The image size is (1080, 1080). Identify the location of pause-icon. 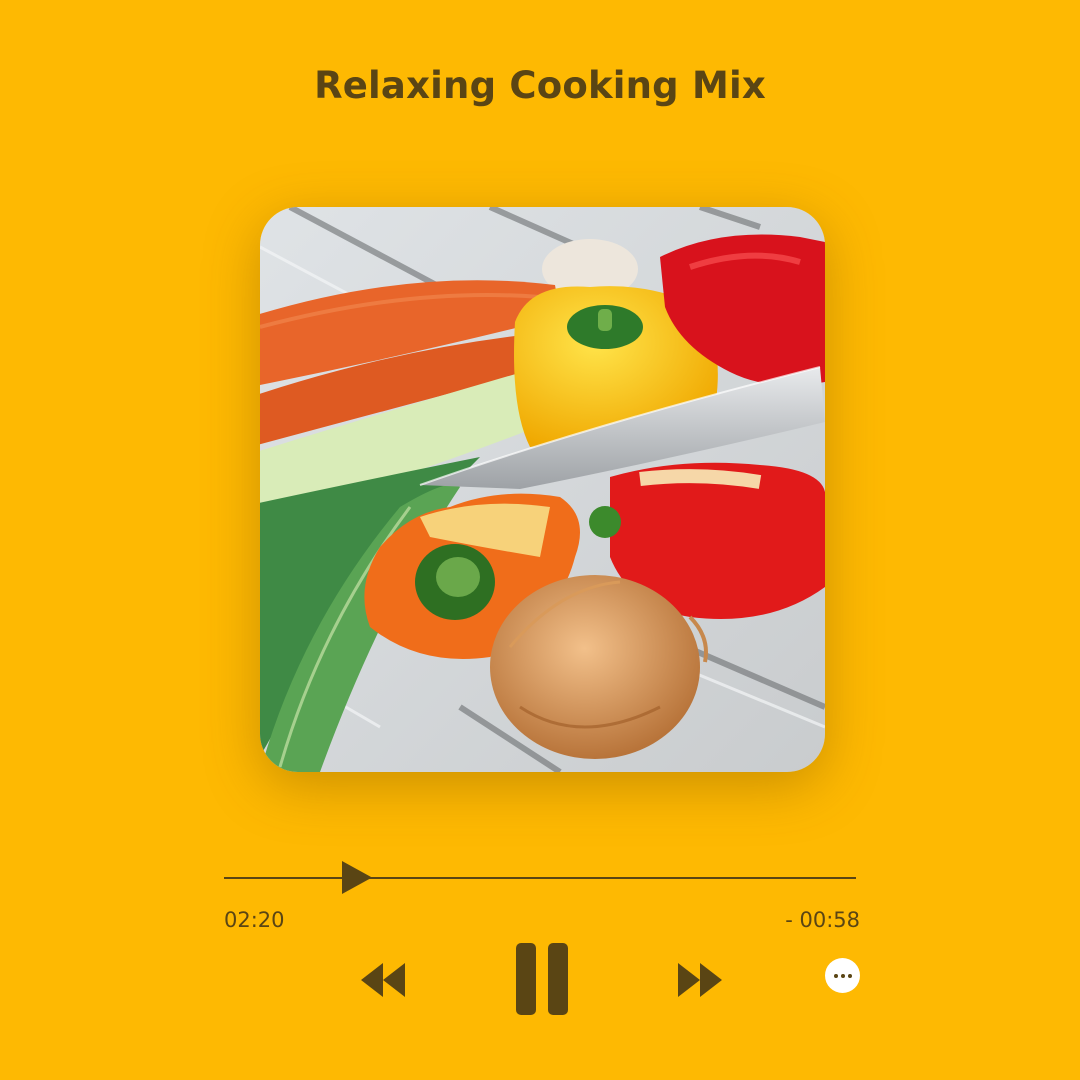
(542, 980).